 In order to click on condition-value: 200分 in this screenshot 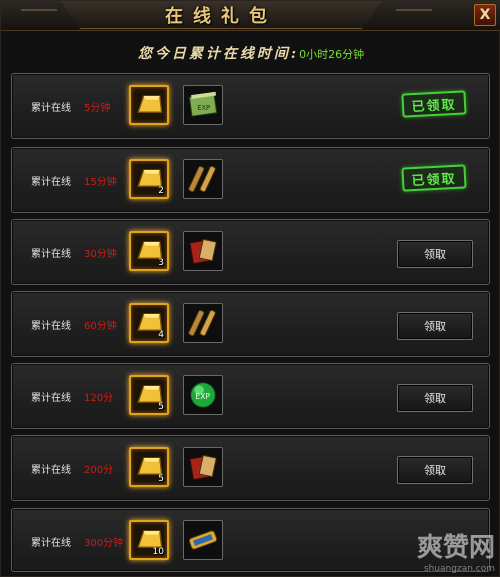, I will do `click(99, 470)`.